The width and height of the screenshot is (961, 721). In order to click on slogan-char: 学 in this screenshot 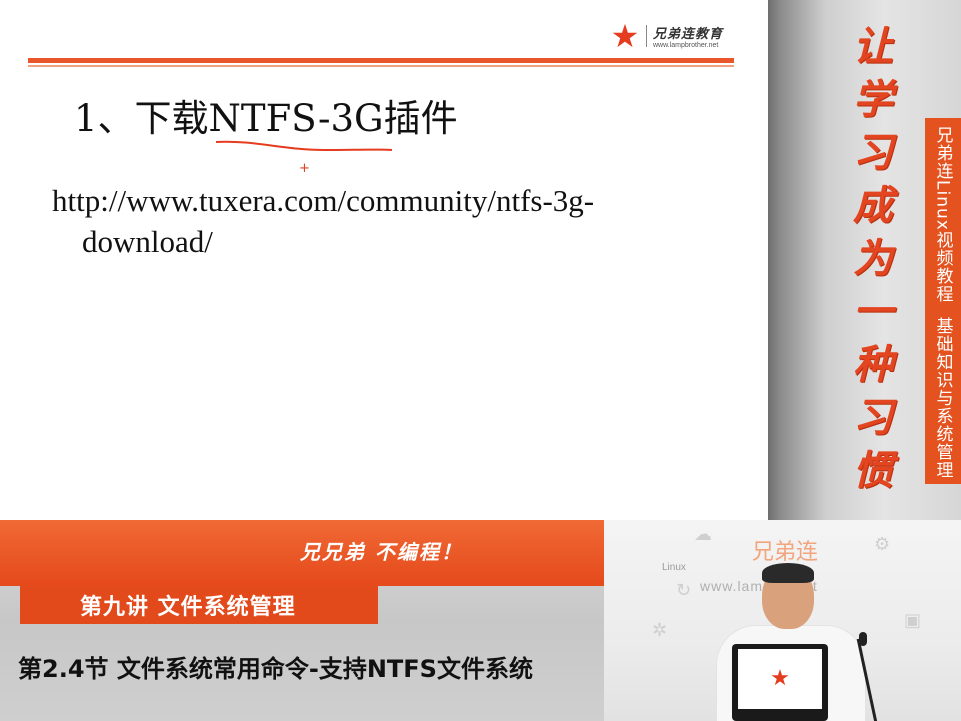, I will do `click(873, 99)`.